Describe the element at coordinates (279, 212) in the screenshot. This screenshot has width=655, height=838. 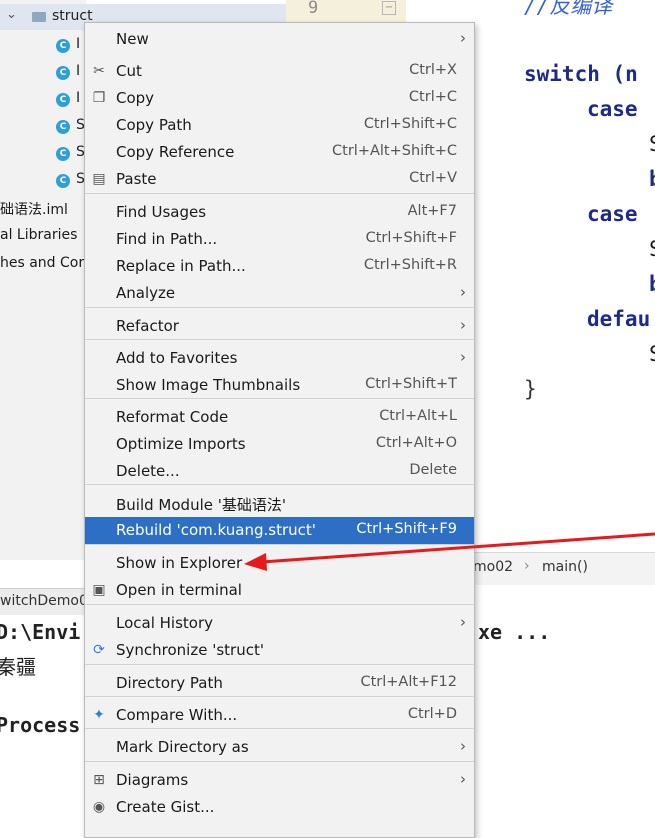
I see `menu-item-find-usages: Find Usages Alt+F7` at that location.